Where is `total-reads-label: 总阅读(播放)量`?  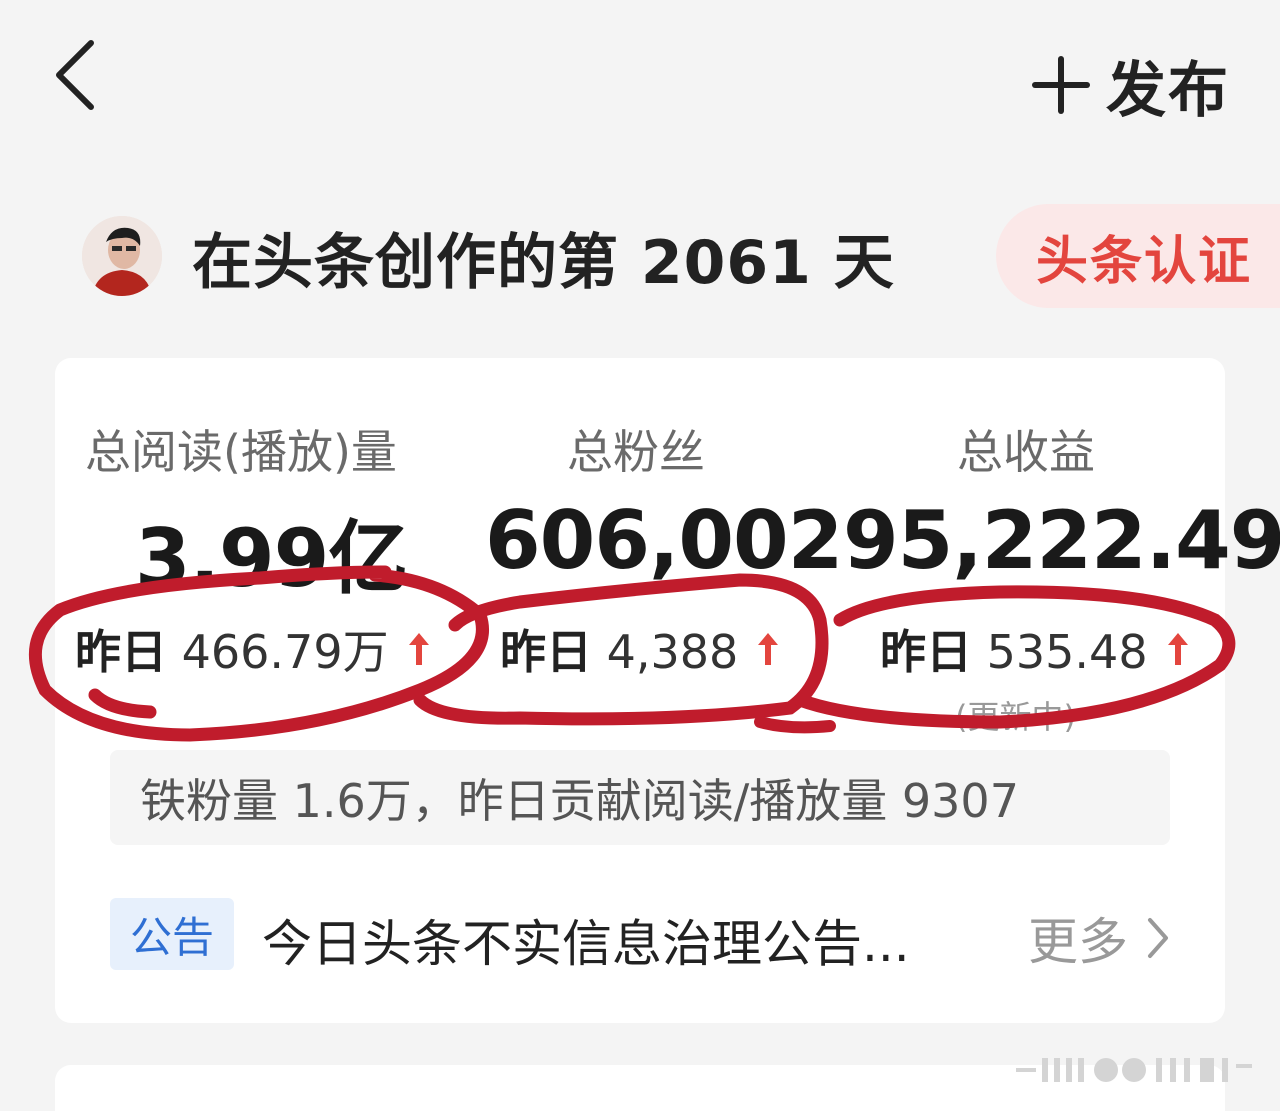
total-reads-label: 总阅读(播放)量 is located at coordinates (241, 452).